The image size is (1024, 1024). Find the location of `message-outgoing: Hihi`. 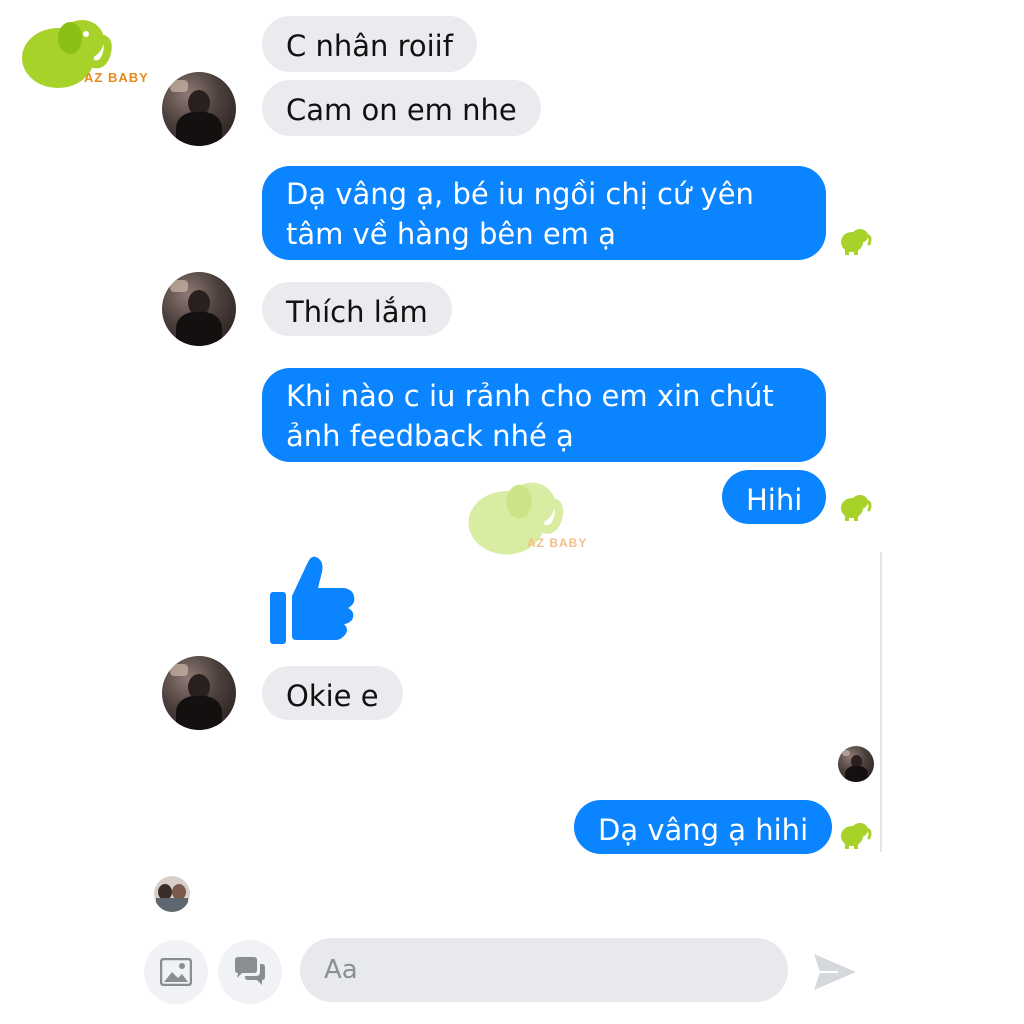

message-outgoing: Hihi is located at coordinates (774, 497).